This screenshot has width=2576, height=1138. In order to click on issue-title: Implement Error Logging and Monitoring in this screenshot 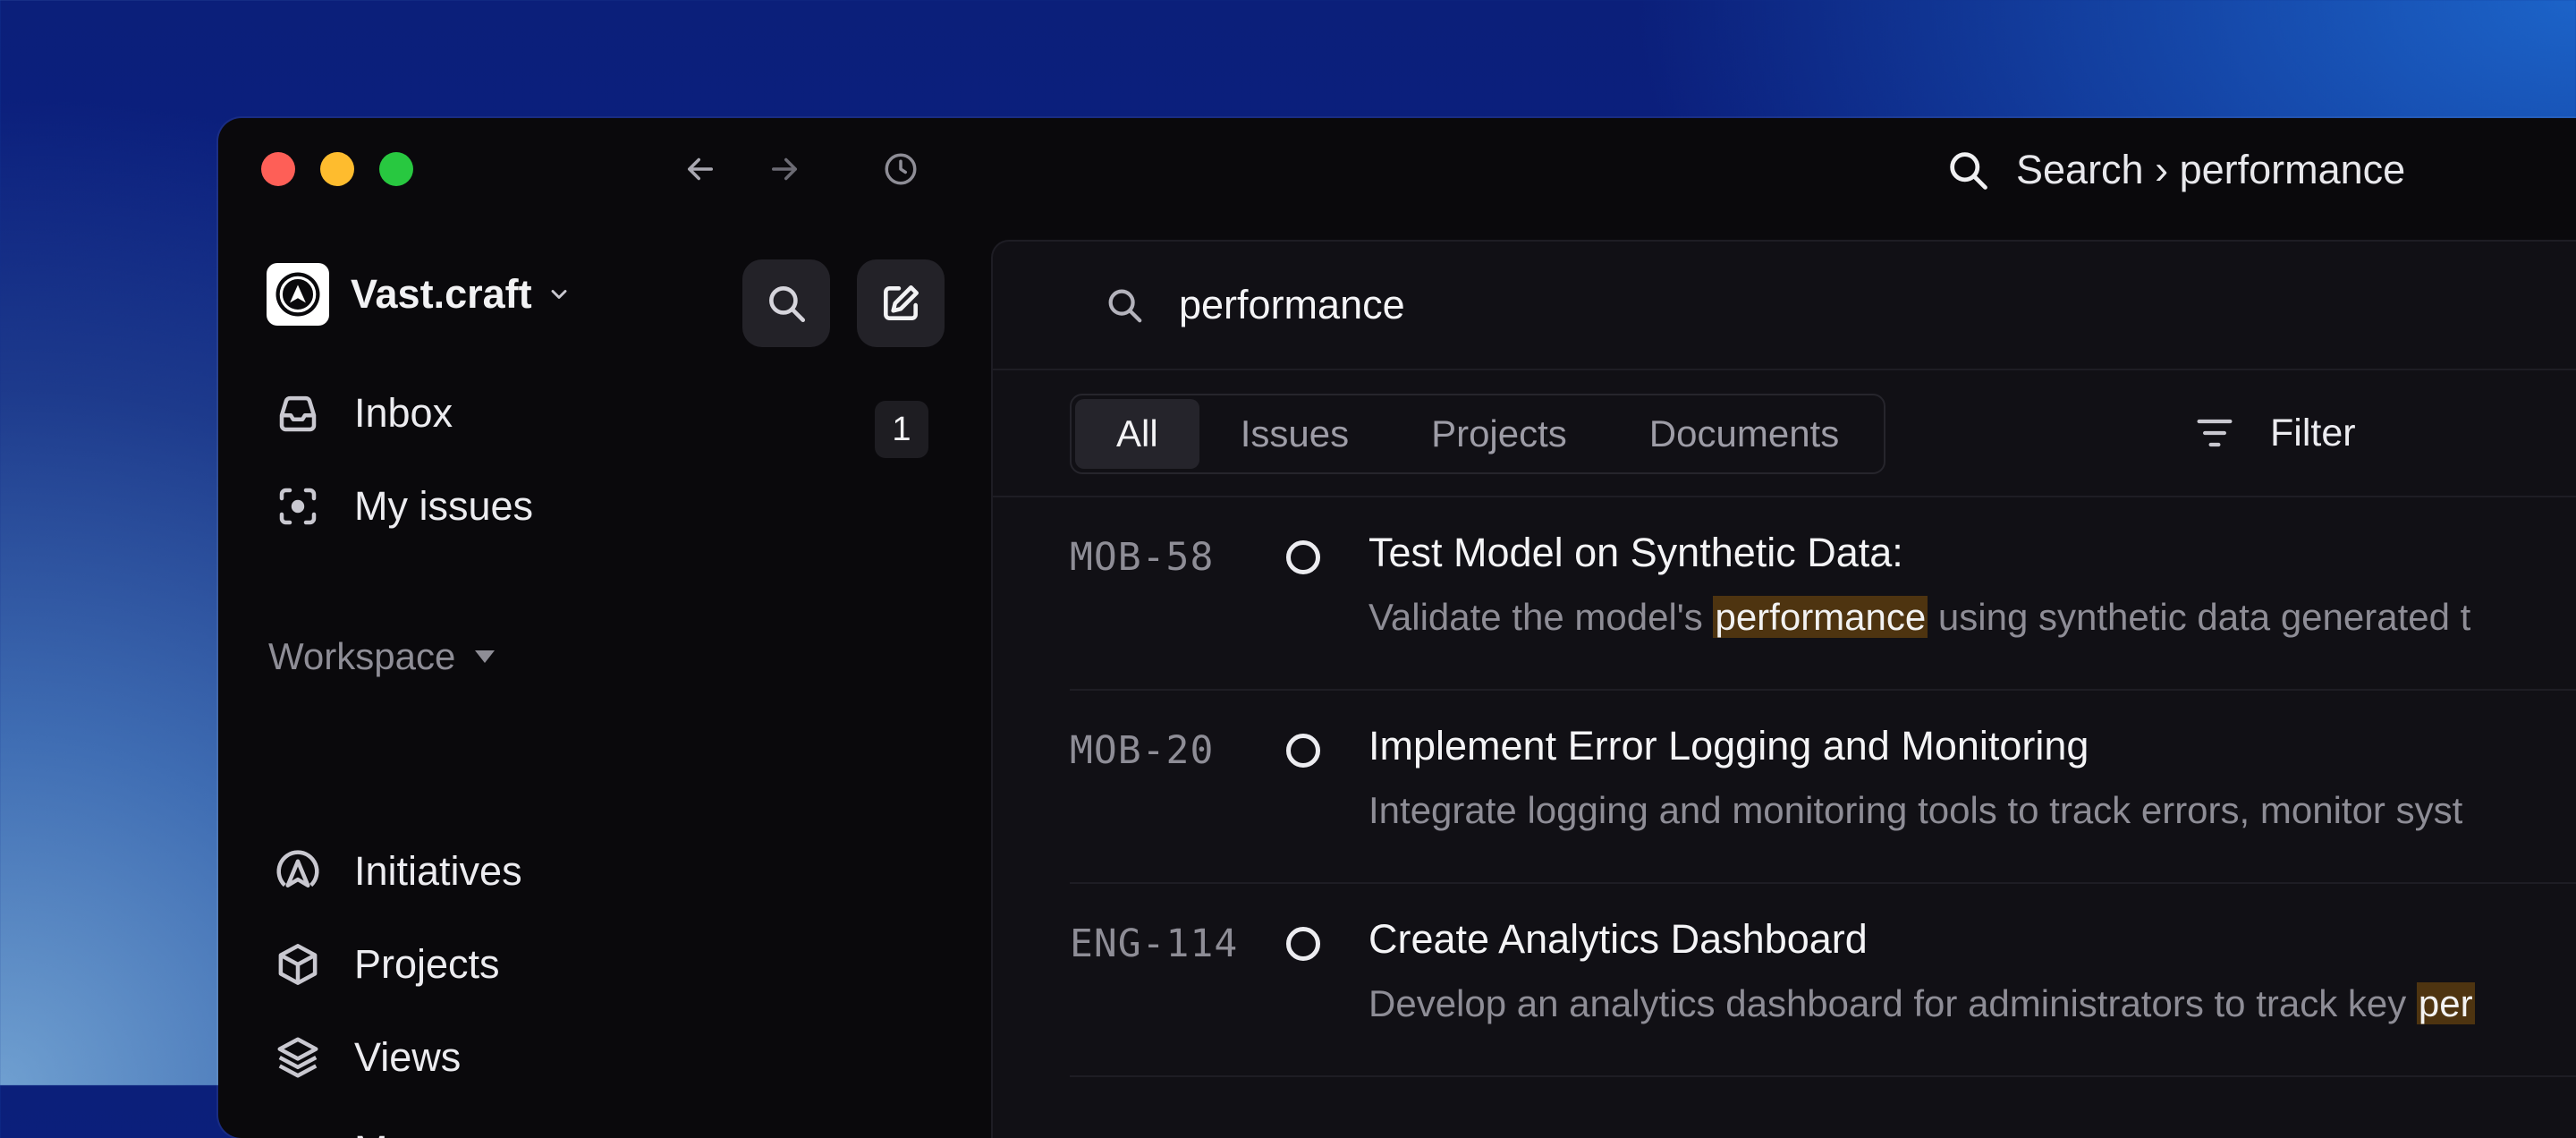, I will do `click(1728, 746)`.